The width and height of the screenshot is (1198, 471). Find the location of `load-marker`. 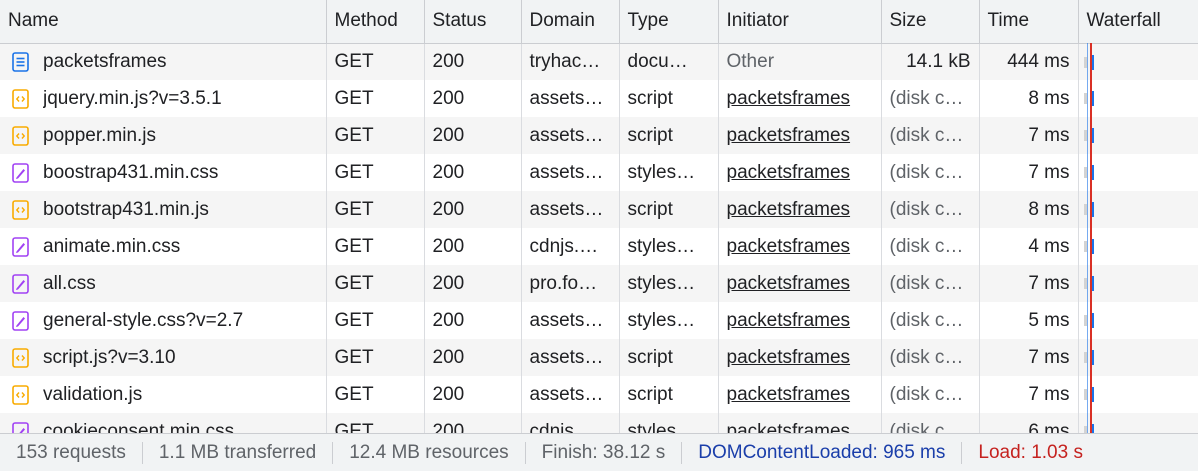

load-marker is located at coordinates (1091, 238).